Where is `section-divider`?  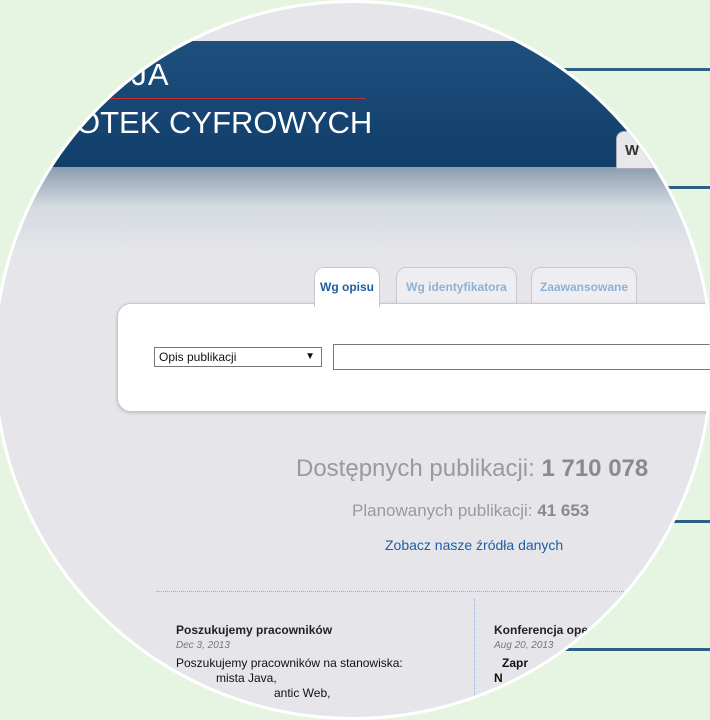 section-divider is located at coordinates (433, 591).